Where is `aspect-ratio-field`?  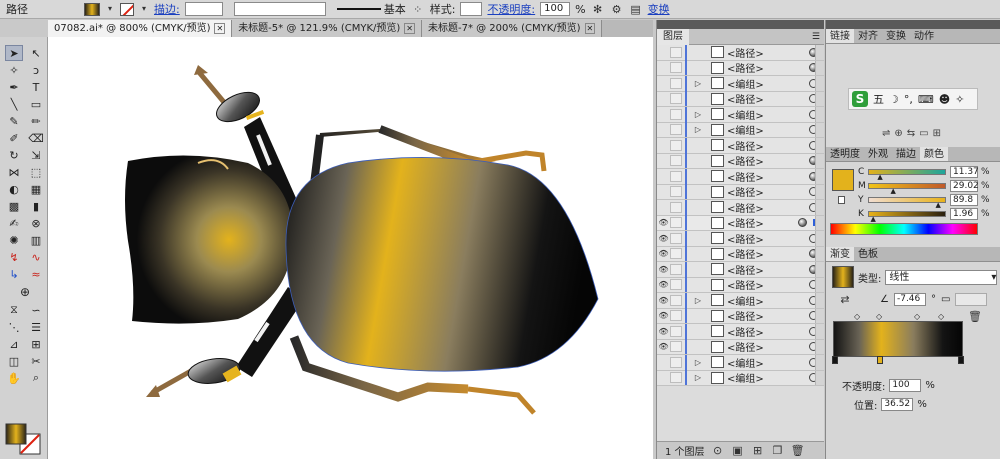
aspect-ratio-field is located at coordinates (971, 299).